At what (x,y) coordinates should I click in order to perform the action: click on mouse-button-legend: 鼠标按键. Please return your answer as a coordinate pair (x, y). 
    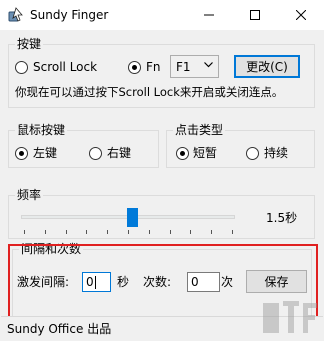
    Looking at the image, I should click on (41, 130).